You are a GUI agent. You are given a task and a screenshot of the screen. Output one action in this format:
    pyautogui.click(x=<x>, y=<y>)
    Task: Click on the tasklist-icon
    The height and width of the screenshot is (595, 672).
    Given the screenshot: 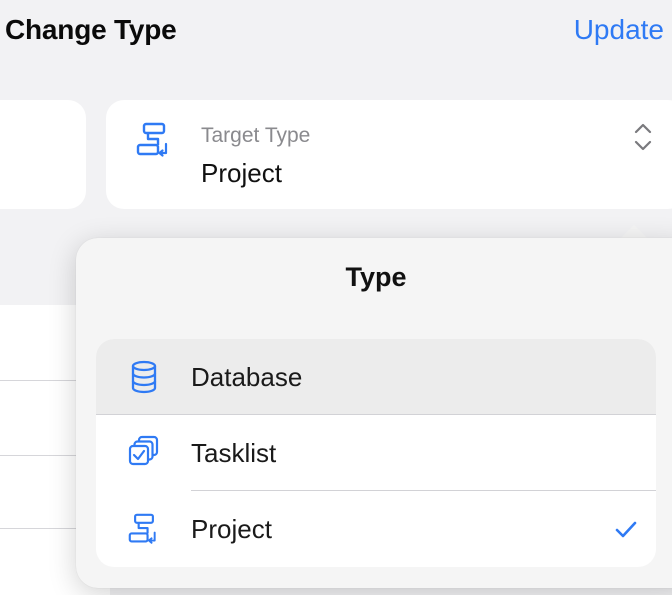 What is the action you would take?
    pyautogui.click(x=143, y=450)
    